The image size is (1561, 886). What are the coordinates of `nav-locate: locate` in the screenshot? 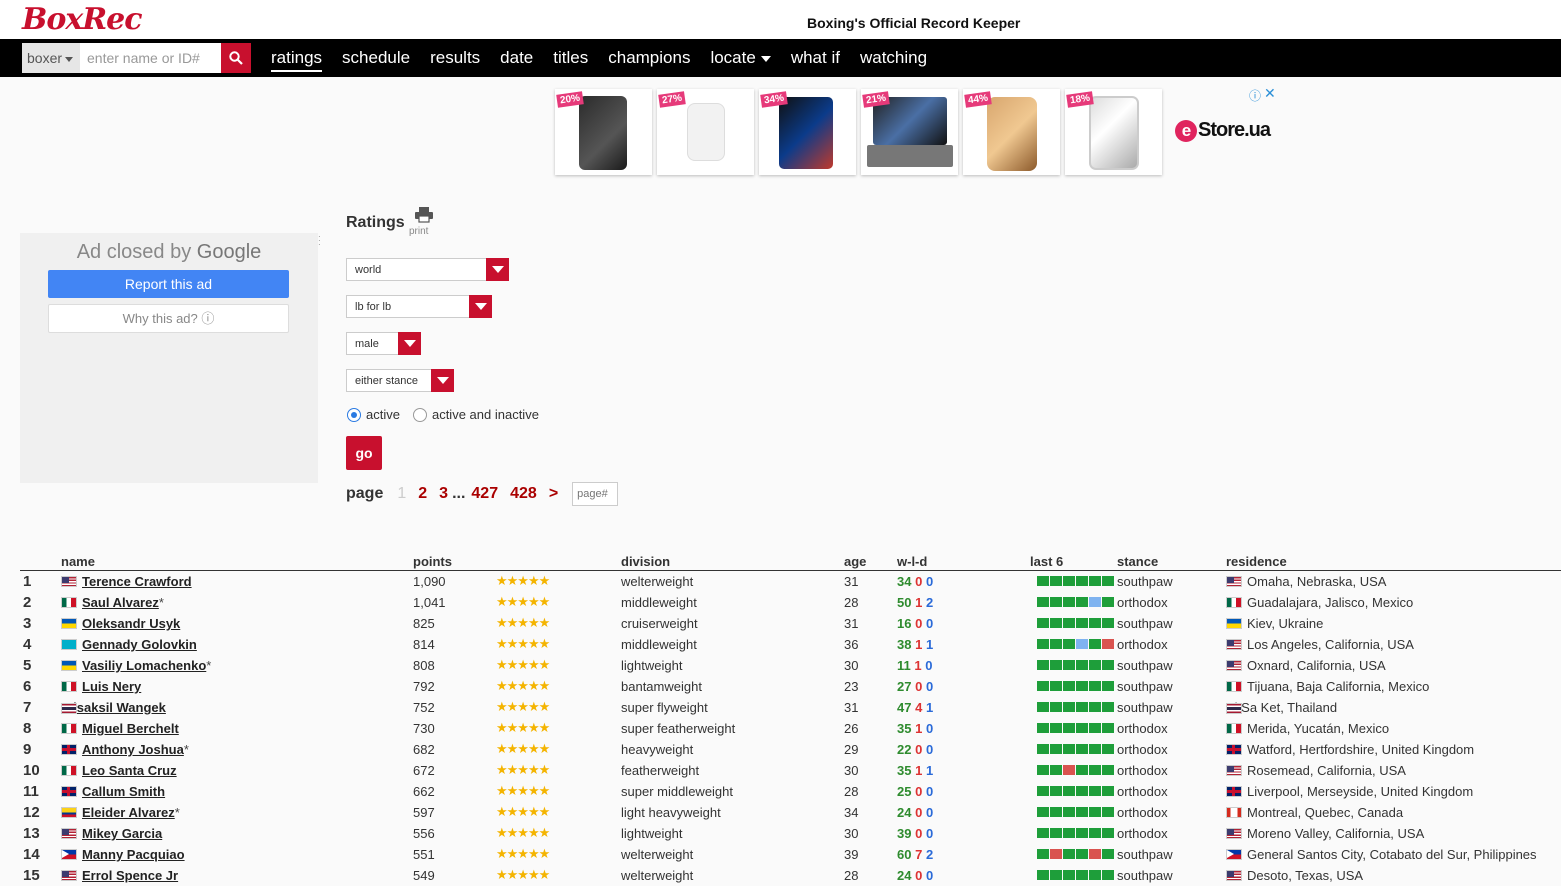 It's located at (740, 58).